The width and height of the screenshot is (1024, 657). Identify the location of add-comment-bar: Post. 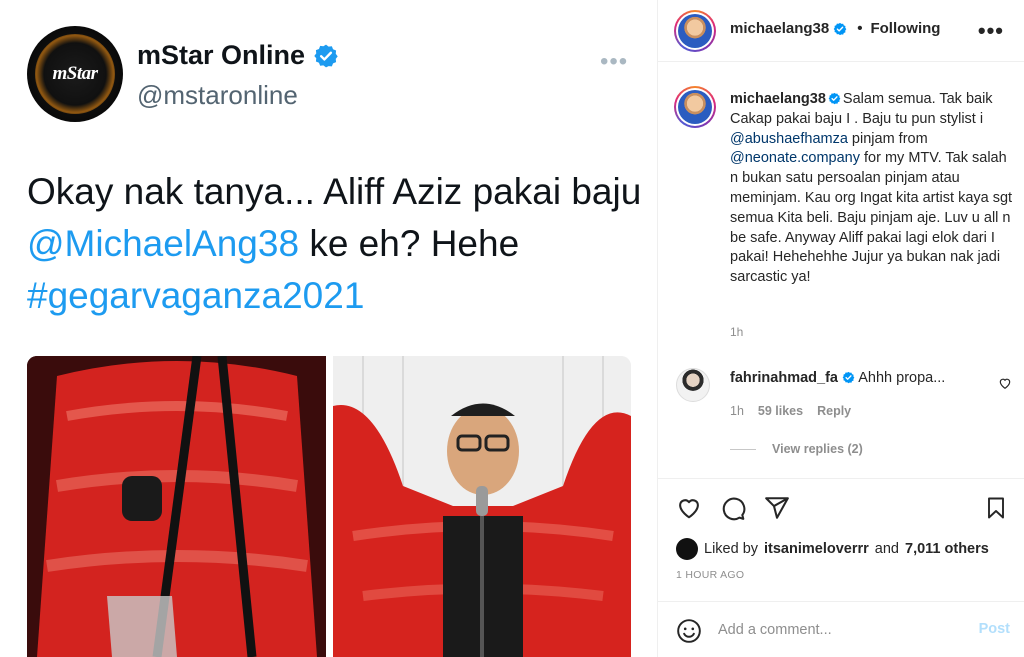
(841, 629).